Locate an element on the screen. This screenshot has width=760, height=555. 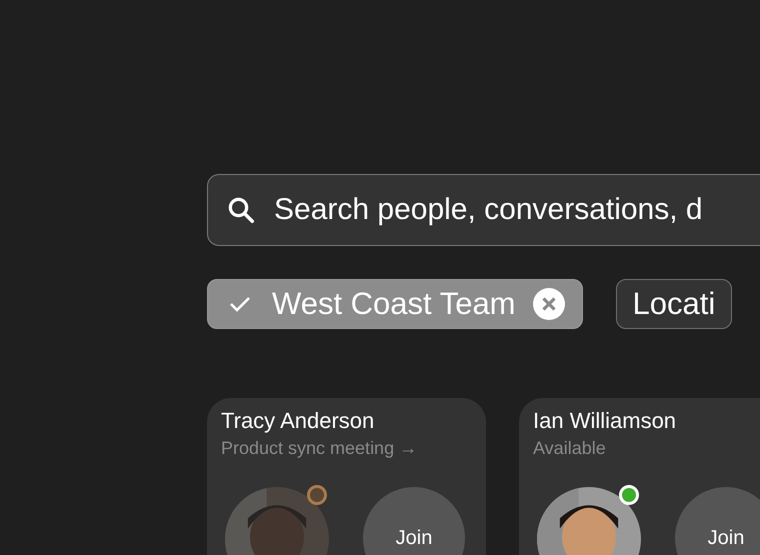
clear-icon is located at coordinates (548, 304).